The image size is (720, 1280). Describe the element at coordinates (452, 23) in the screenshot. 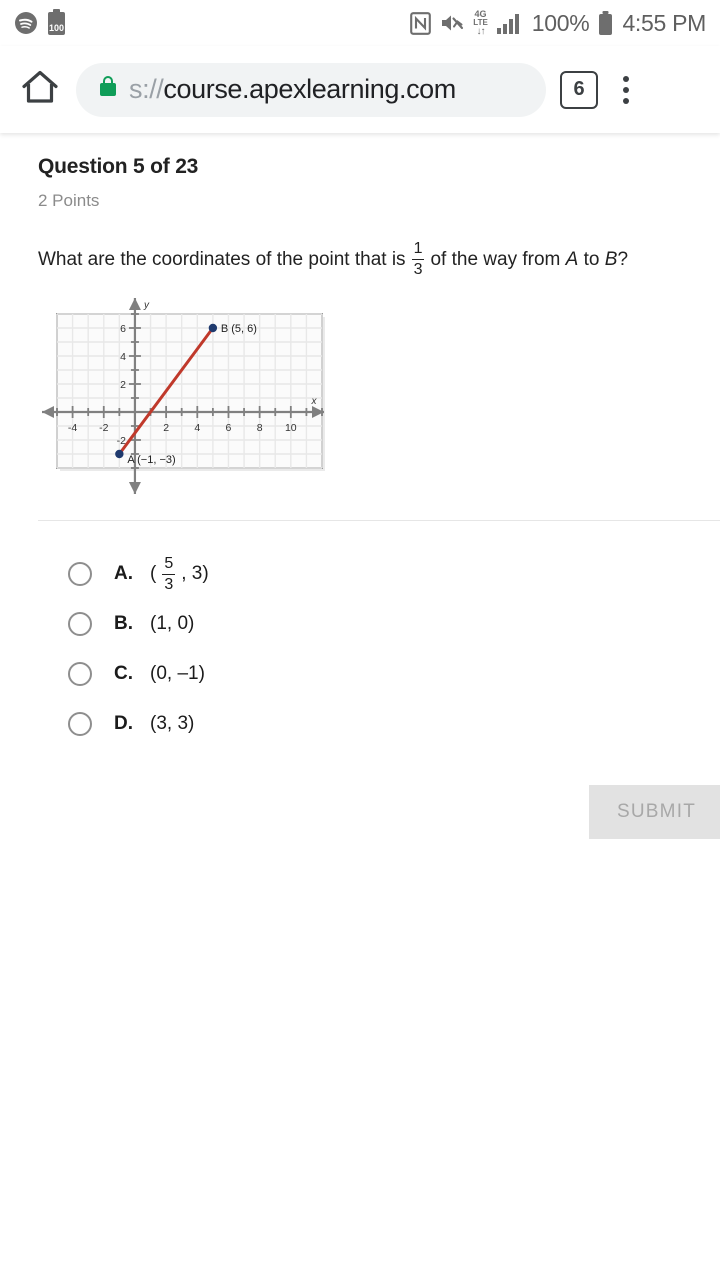

I see `volume-muted-icon` at that location.